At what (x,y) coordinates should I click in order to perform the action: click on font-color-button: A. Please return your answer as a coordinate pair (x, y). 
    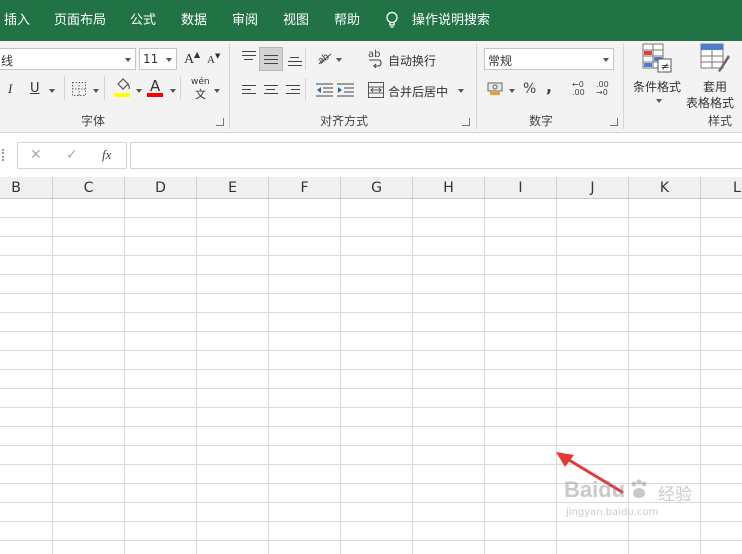
    Looking at the image, I should click on (156, 88).